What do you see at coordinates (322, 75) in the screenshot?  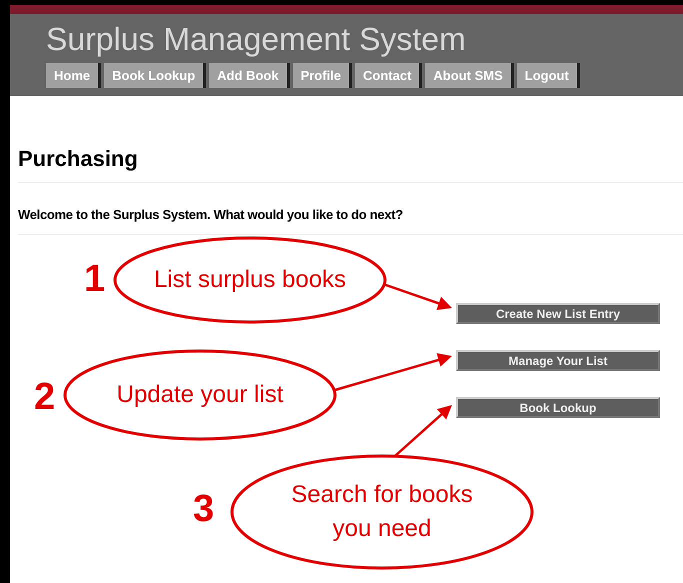 I see `nav-tab: Profile` at bounding box center [322, 75].